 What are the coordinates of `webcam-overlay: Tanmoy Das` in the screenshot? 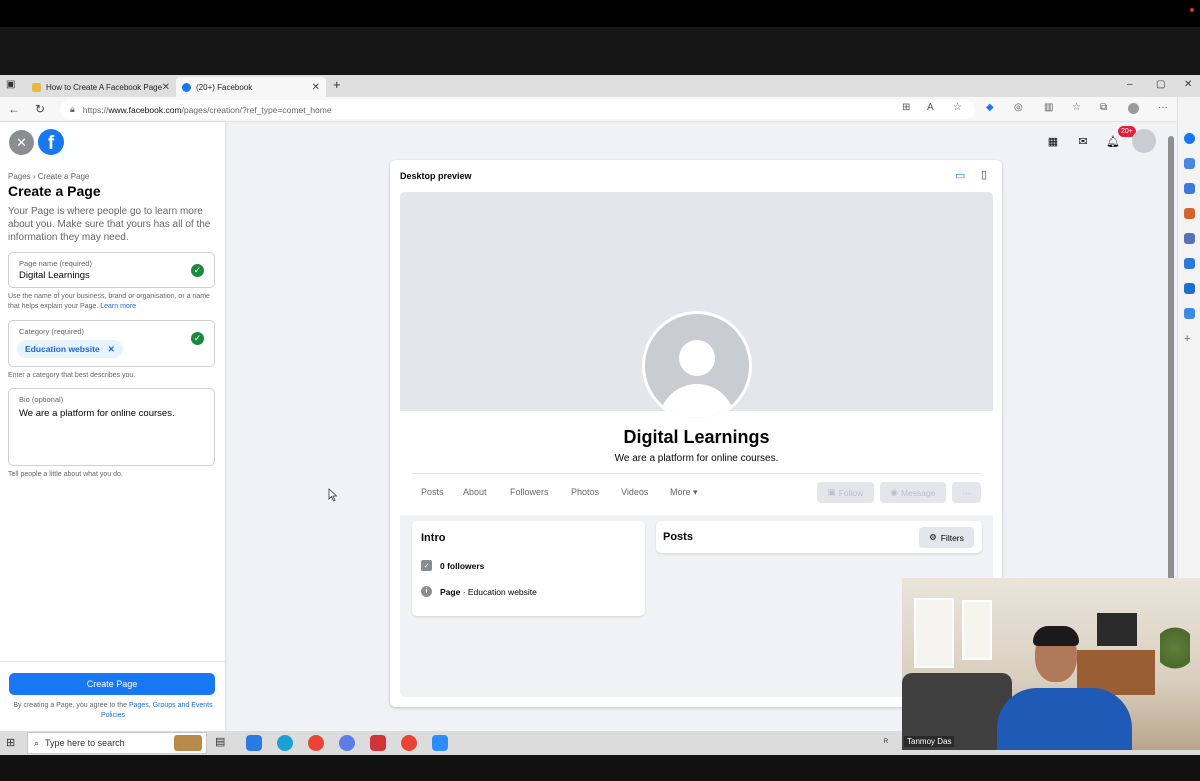 It's located at (1051, 664).